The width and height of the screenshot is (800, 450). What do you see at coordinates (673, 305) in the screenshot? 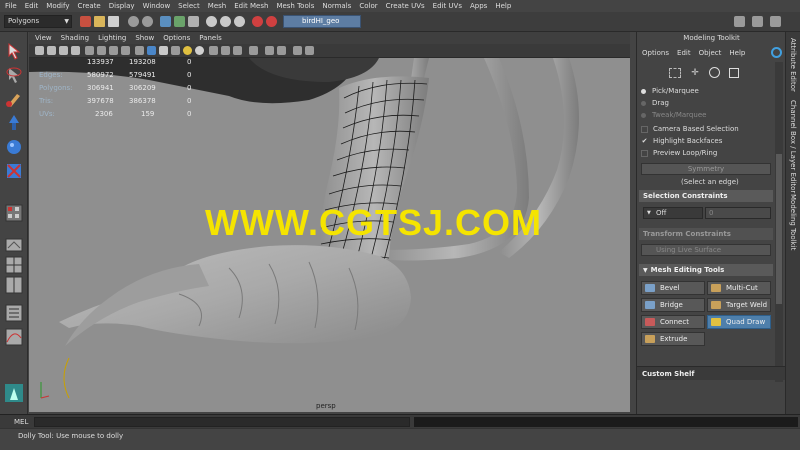
I see `bridge-tool-button: Bridge` at bounding box center [673, 305].